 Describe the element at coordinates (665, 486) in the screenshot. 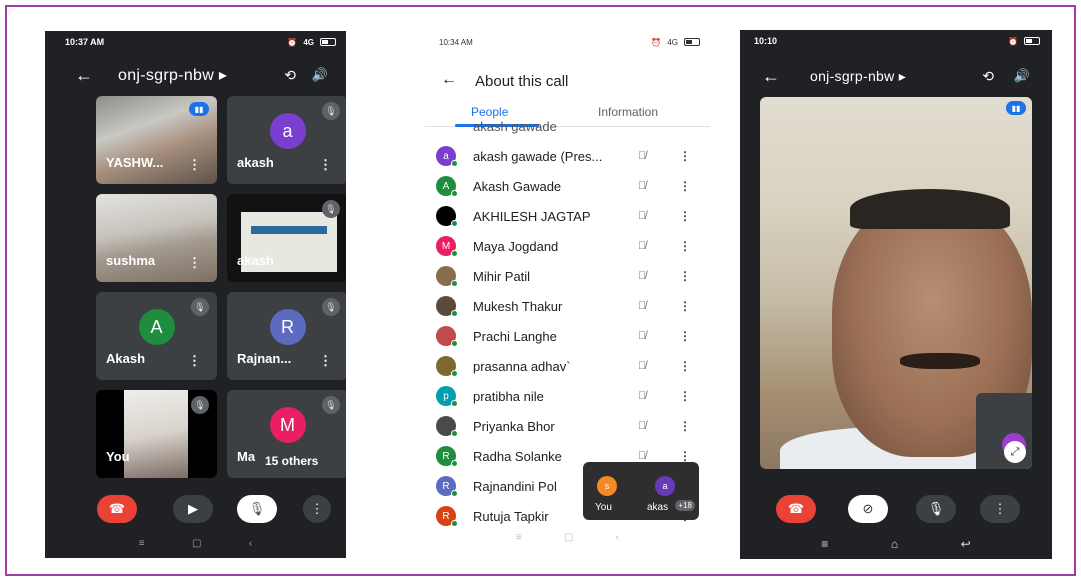

I see `participant-avatar: a` at that location.